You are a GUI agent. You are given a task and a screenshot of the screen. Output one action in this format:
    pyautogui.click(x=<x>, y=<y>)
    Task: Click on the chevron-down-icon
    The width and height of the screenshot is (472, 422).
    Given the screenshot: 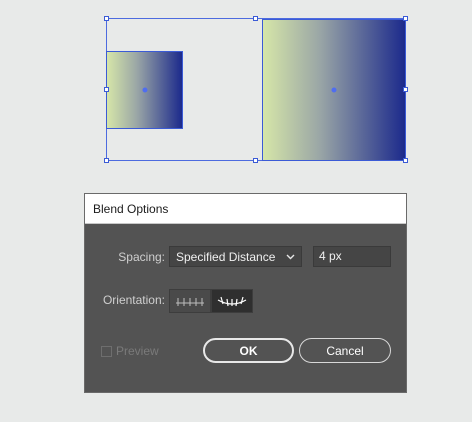 What is the action you would take?
    pyautogui.click(x=290, y=256)
    